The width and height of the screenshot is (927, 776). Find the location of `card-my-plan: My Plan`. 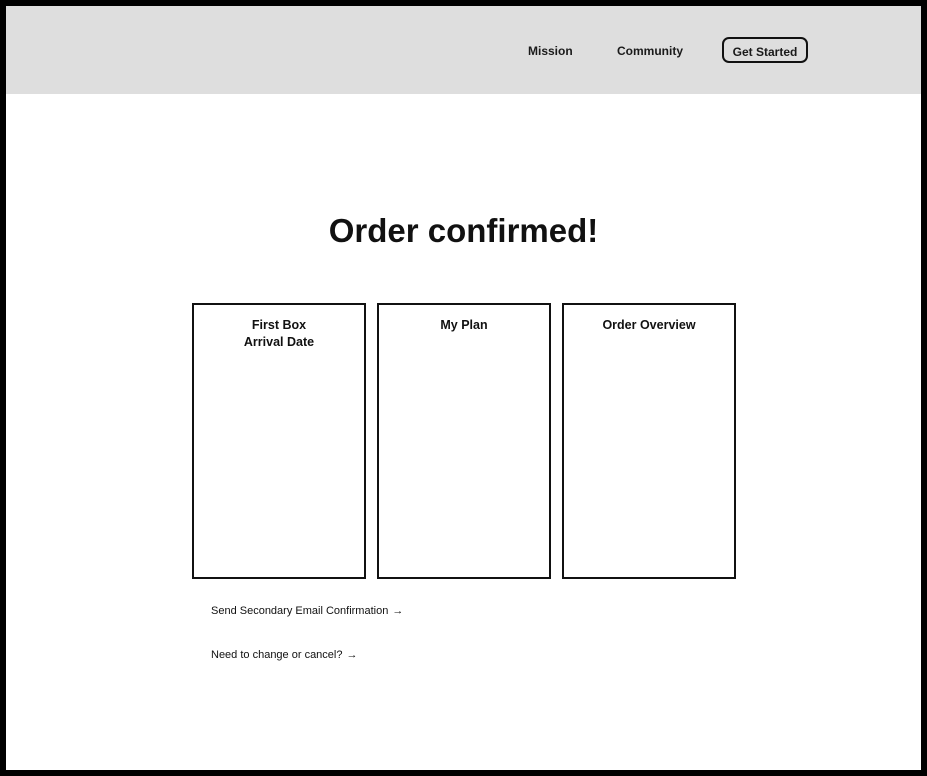

card-my-plan: My Plan is located at coordinates (464, 441).